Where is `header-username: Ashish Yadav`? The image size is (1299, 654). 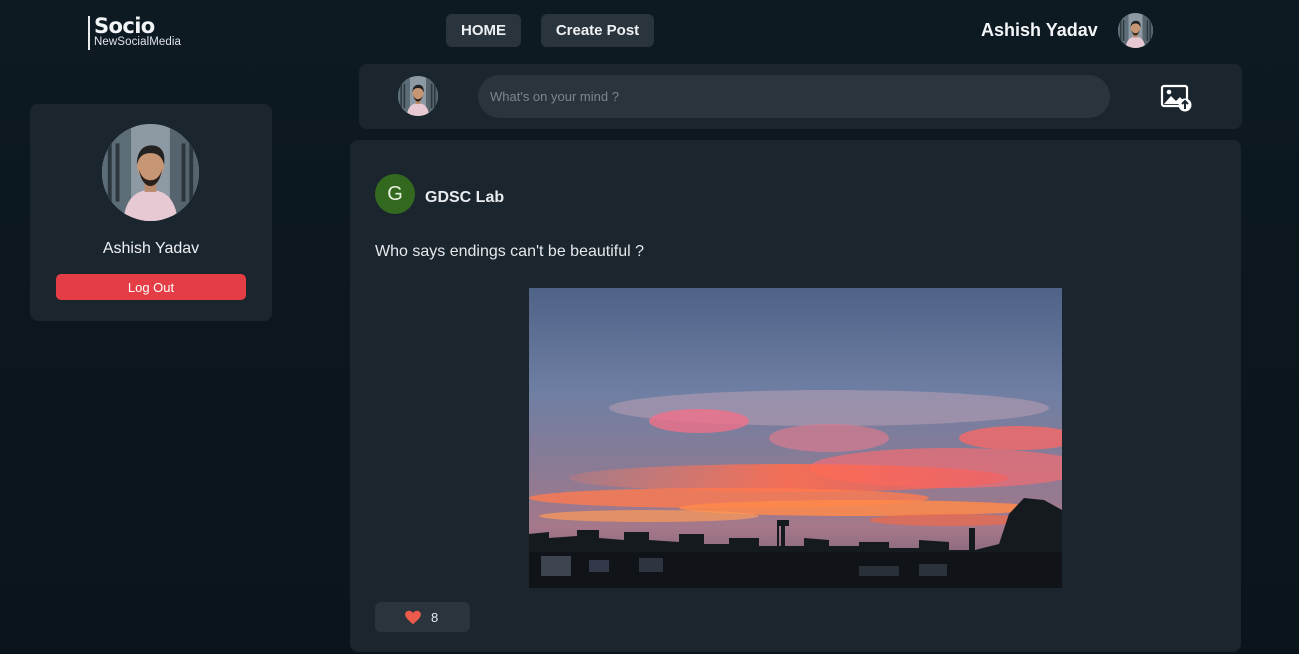 header-username: Ashish Yadav is located at coordinates (1039, 30).